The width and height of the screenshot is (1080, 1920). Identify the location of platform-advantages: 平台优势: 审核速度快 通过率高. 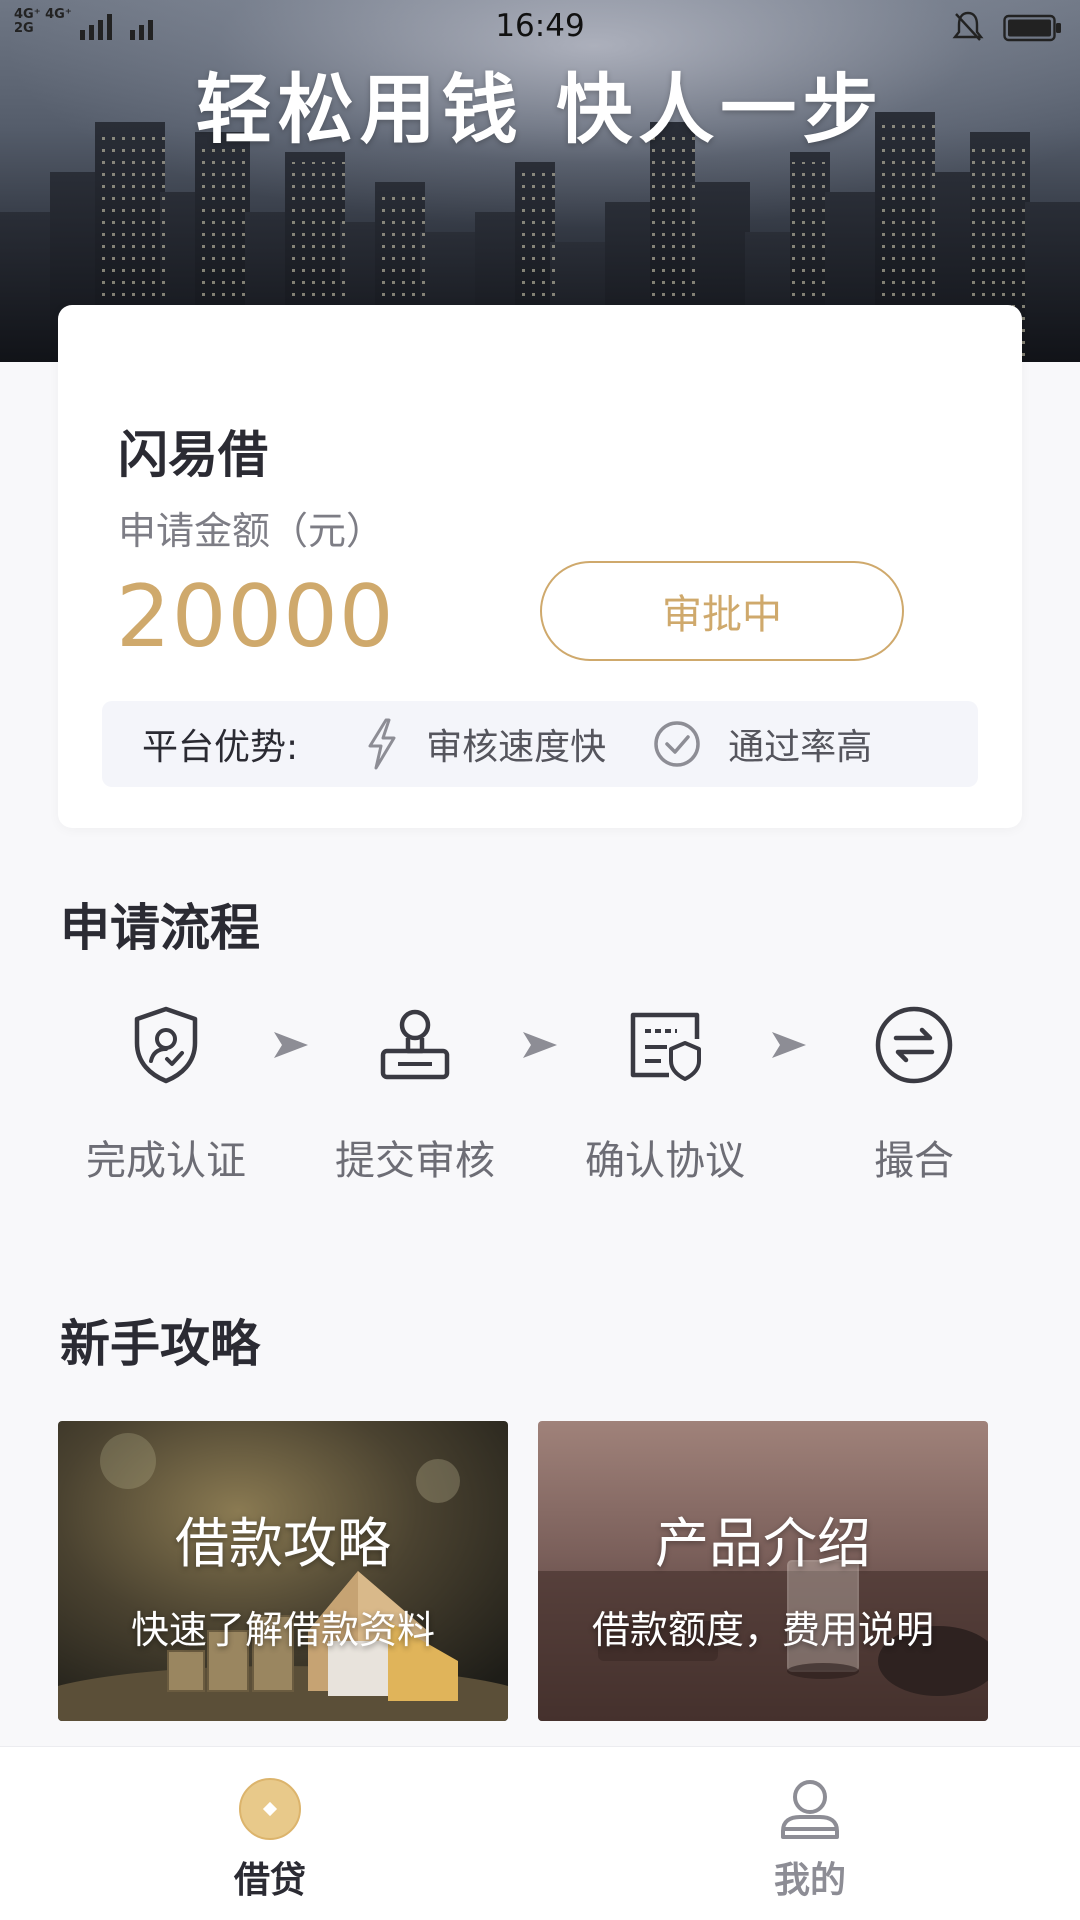
(540, 744).